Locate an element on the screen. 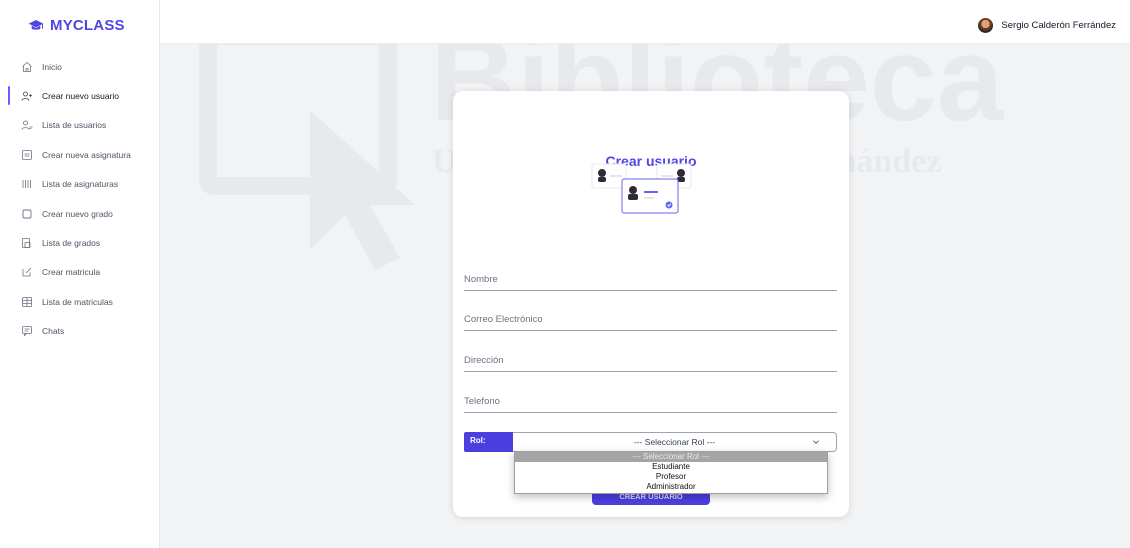 The width and height of the screenshot is (1130, 548). sidebar-item-lista-de-asignaturas: Lista de asignaturas is located at coordinates (80, 184).